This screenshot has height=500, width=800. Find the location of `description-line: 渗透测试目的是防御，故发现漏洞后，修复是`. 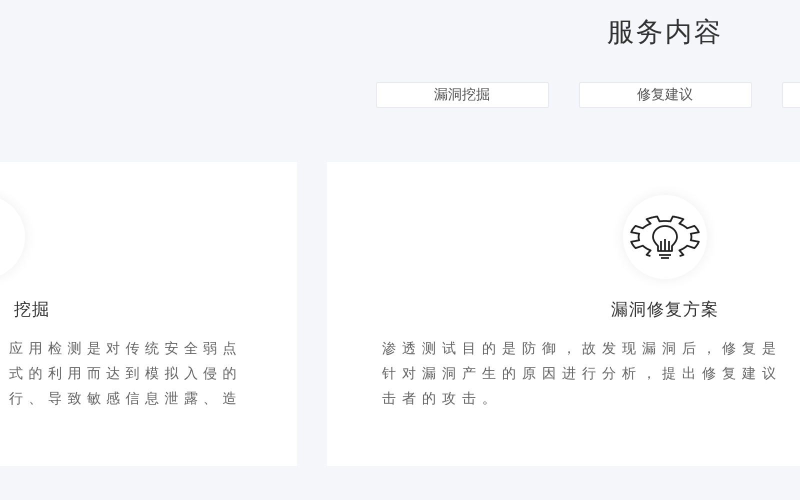

description-line: 渗透测试目的是防御，故发现漏洞后，修复是 is located at coordinates (582, 349).